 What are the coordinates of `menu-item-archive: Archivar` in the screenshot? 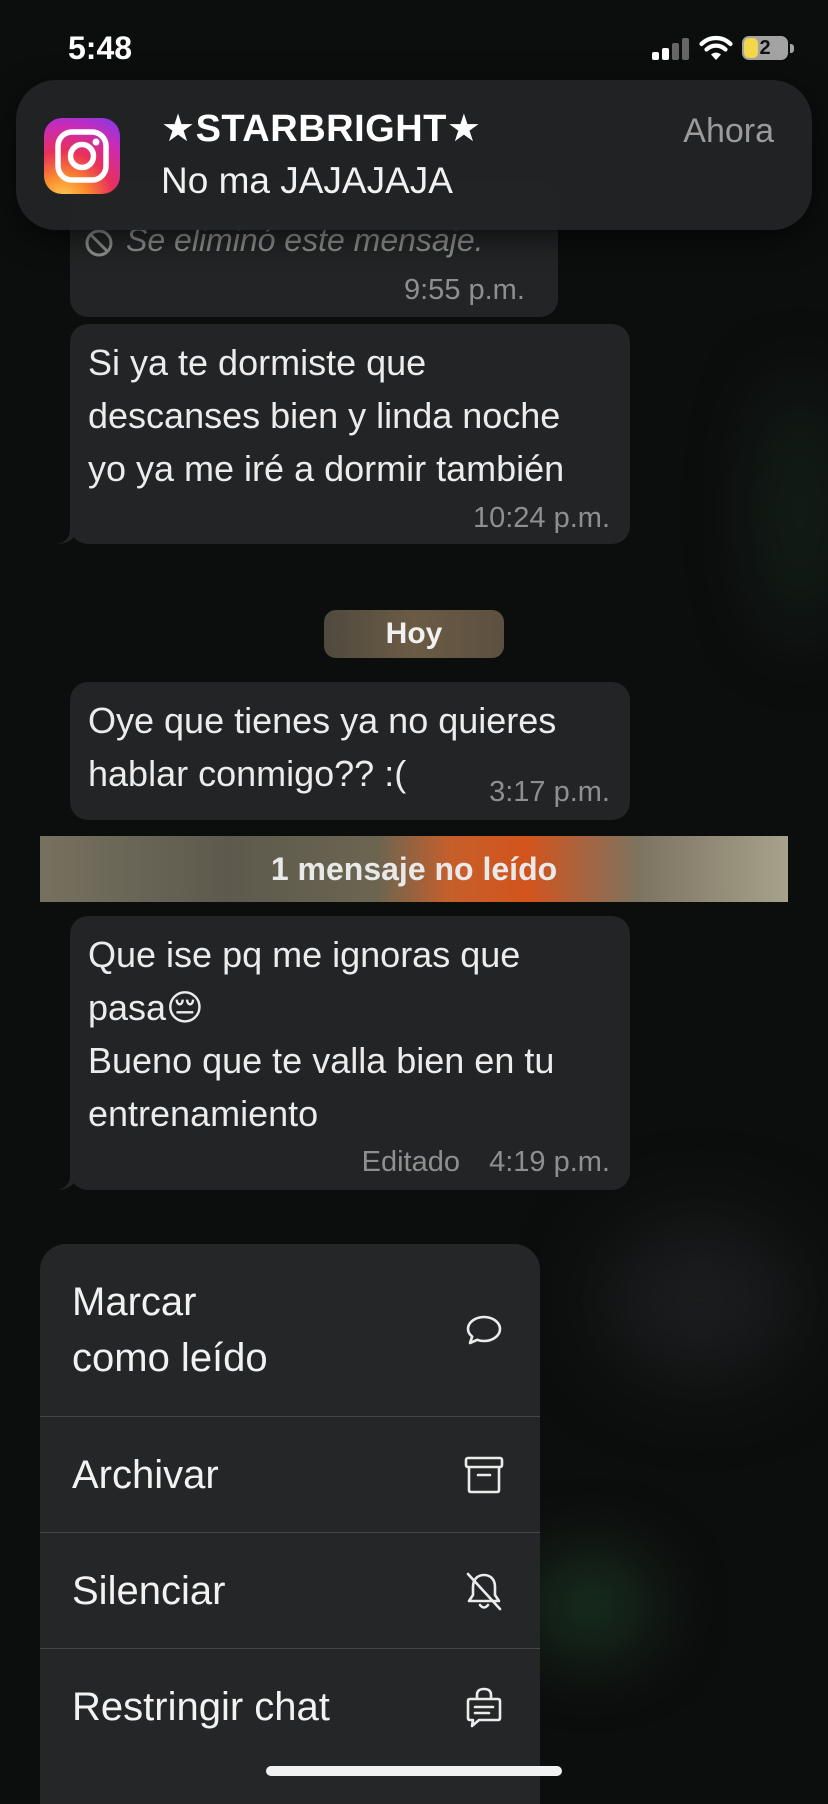 It's located at (290, 1474).